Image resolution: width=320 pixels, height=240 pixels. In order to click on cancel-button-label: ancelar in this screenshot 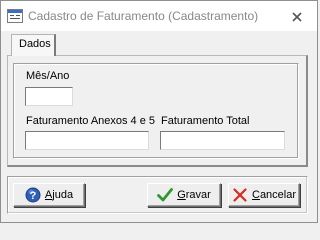, I will do `click(278, 195)`.